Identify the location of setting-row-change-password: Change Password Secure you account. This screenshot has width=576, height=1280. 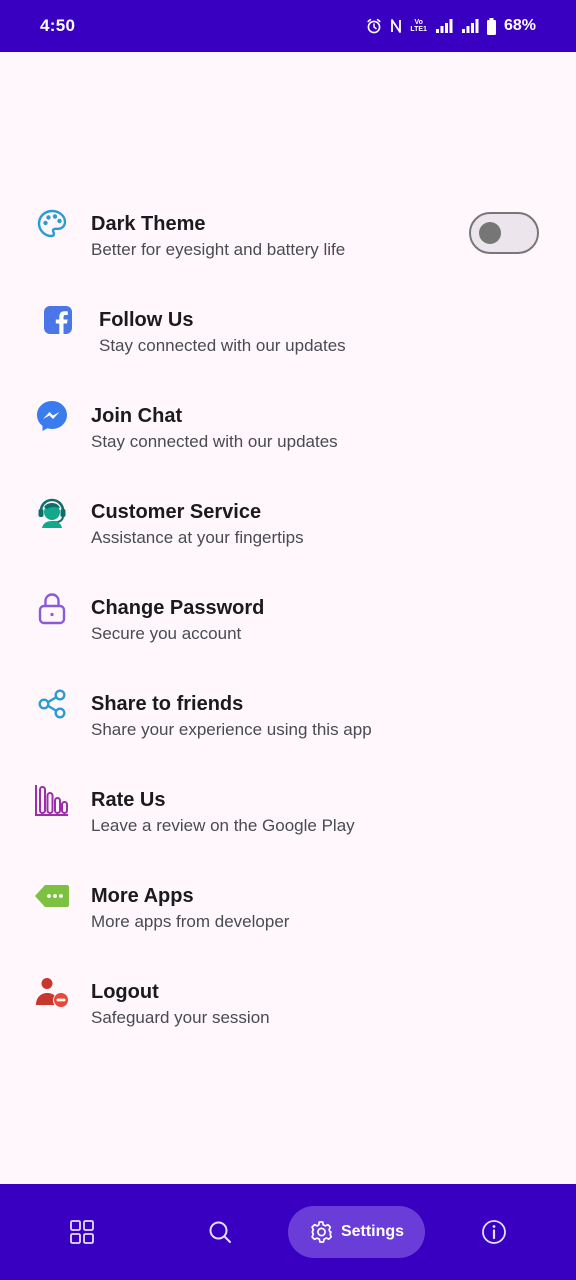
(288, 624).